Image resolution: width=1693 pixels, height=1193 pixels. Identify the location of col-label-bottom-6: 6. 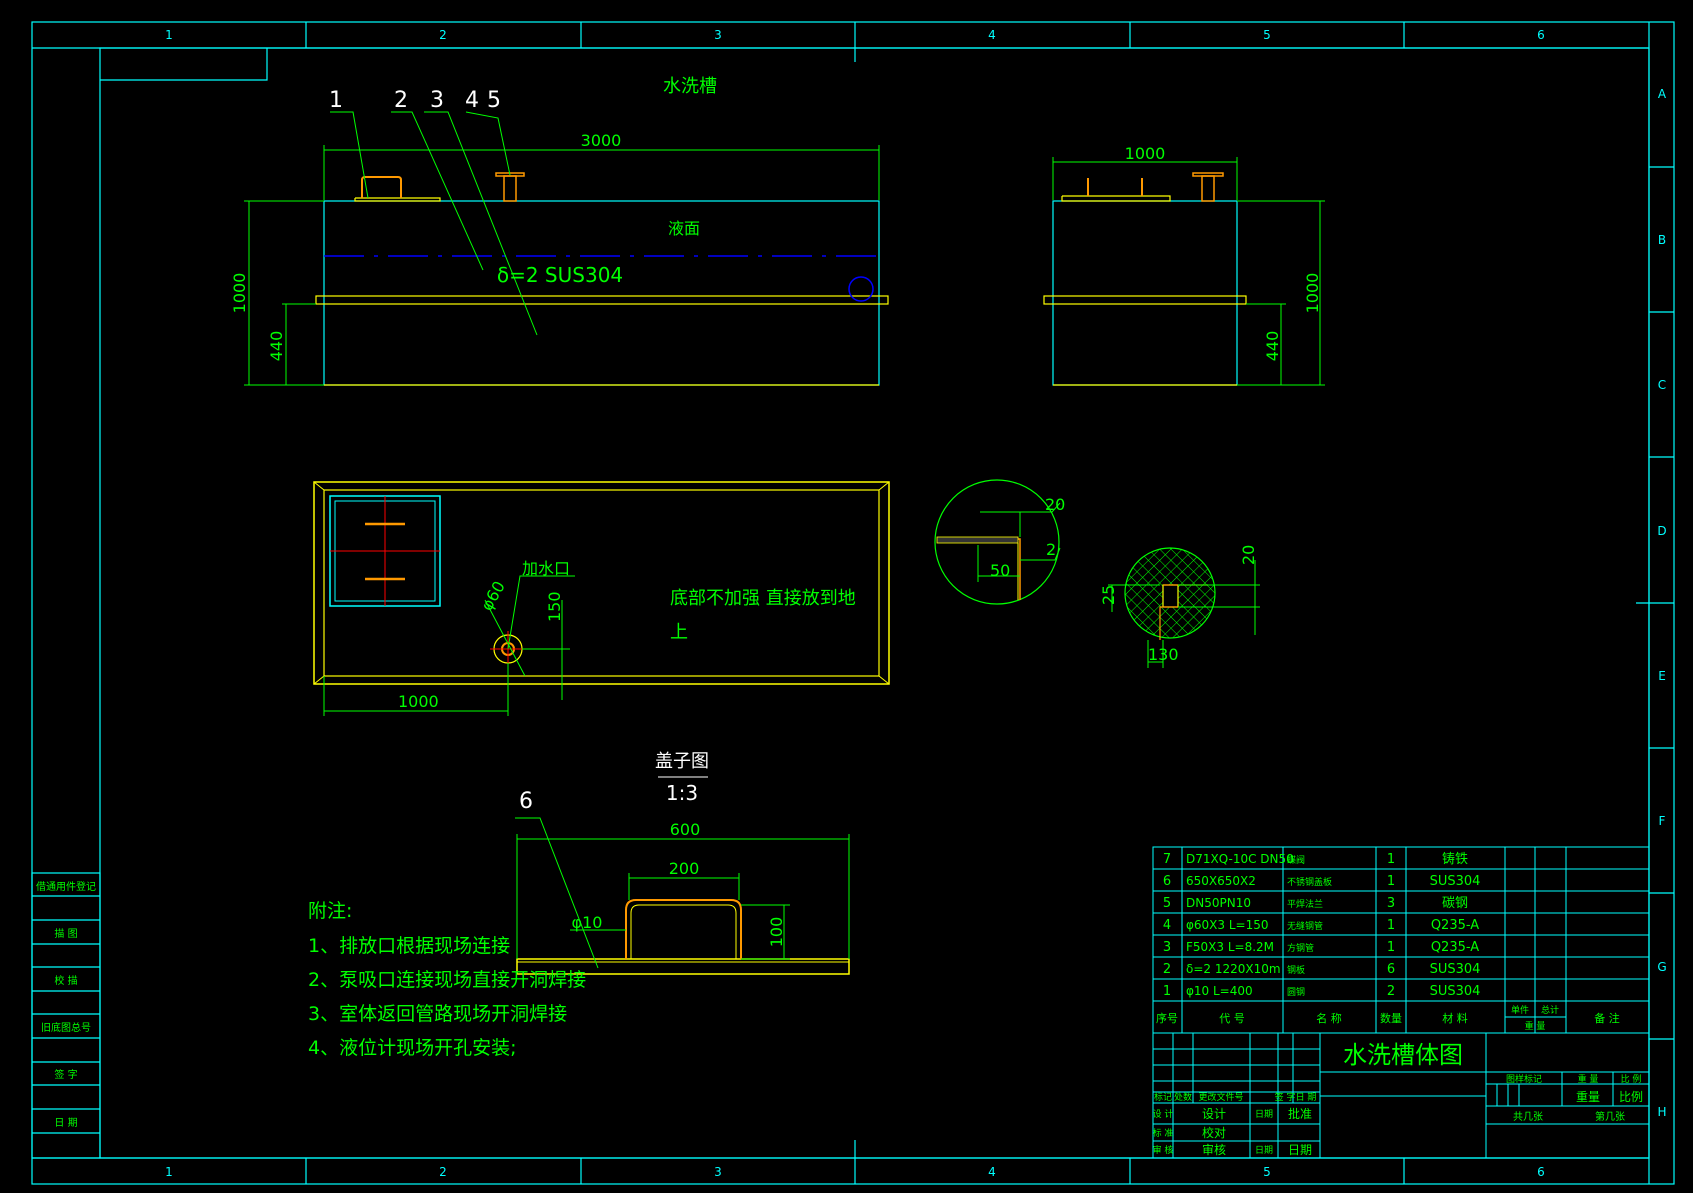
(1541, 1172).